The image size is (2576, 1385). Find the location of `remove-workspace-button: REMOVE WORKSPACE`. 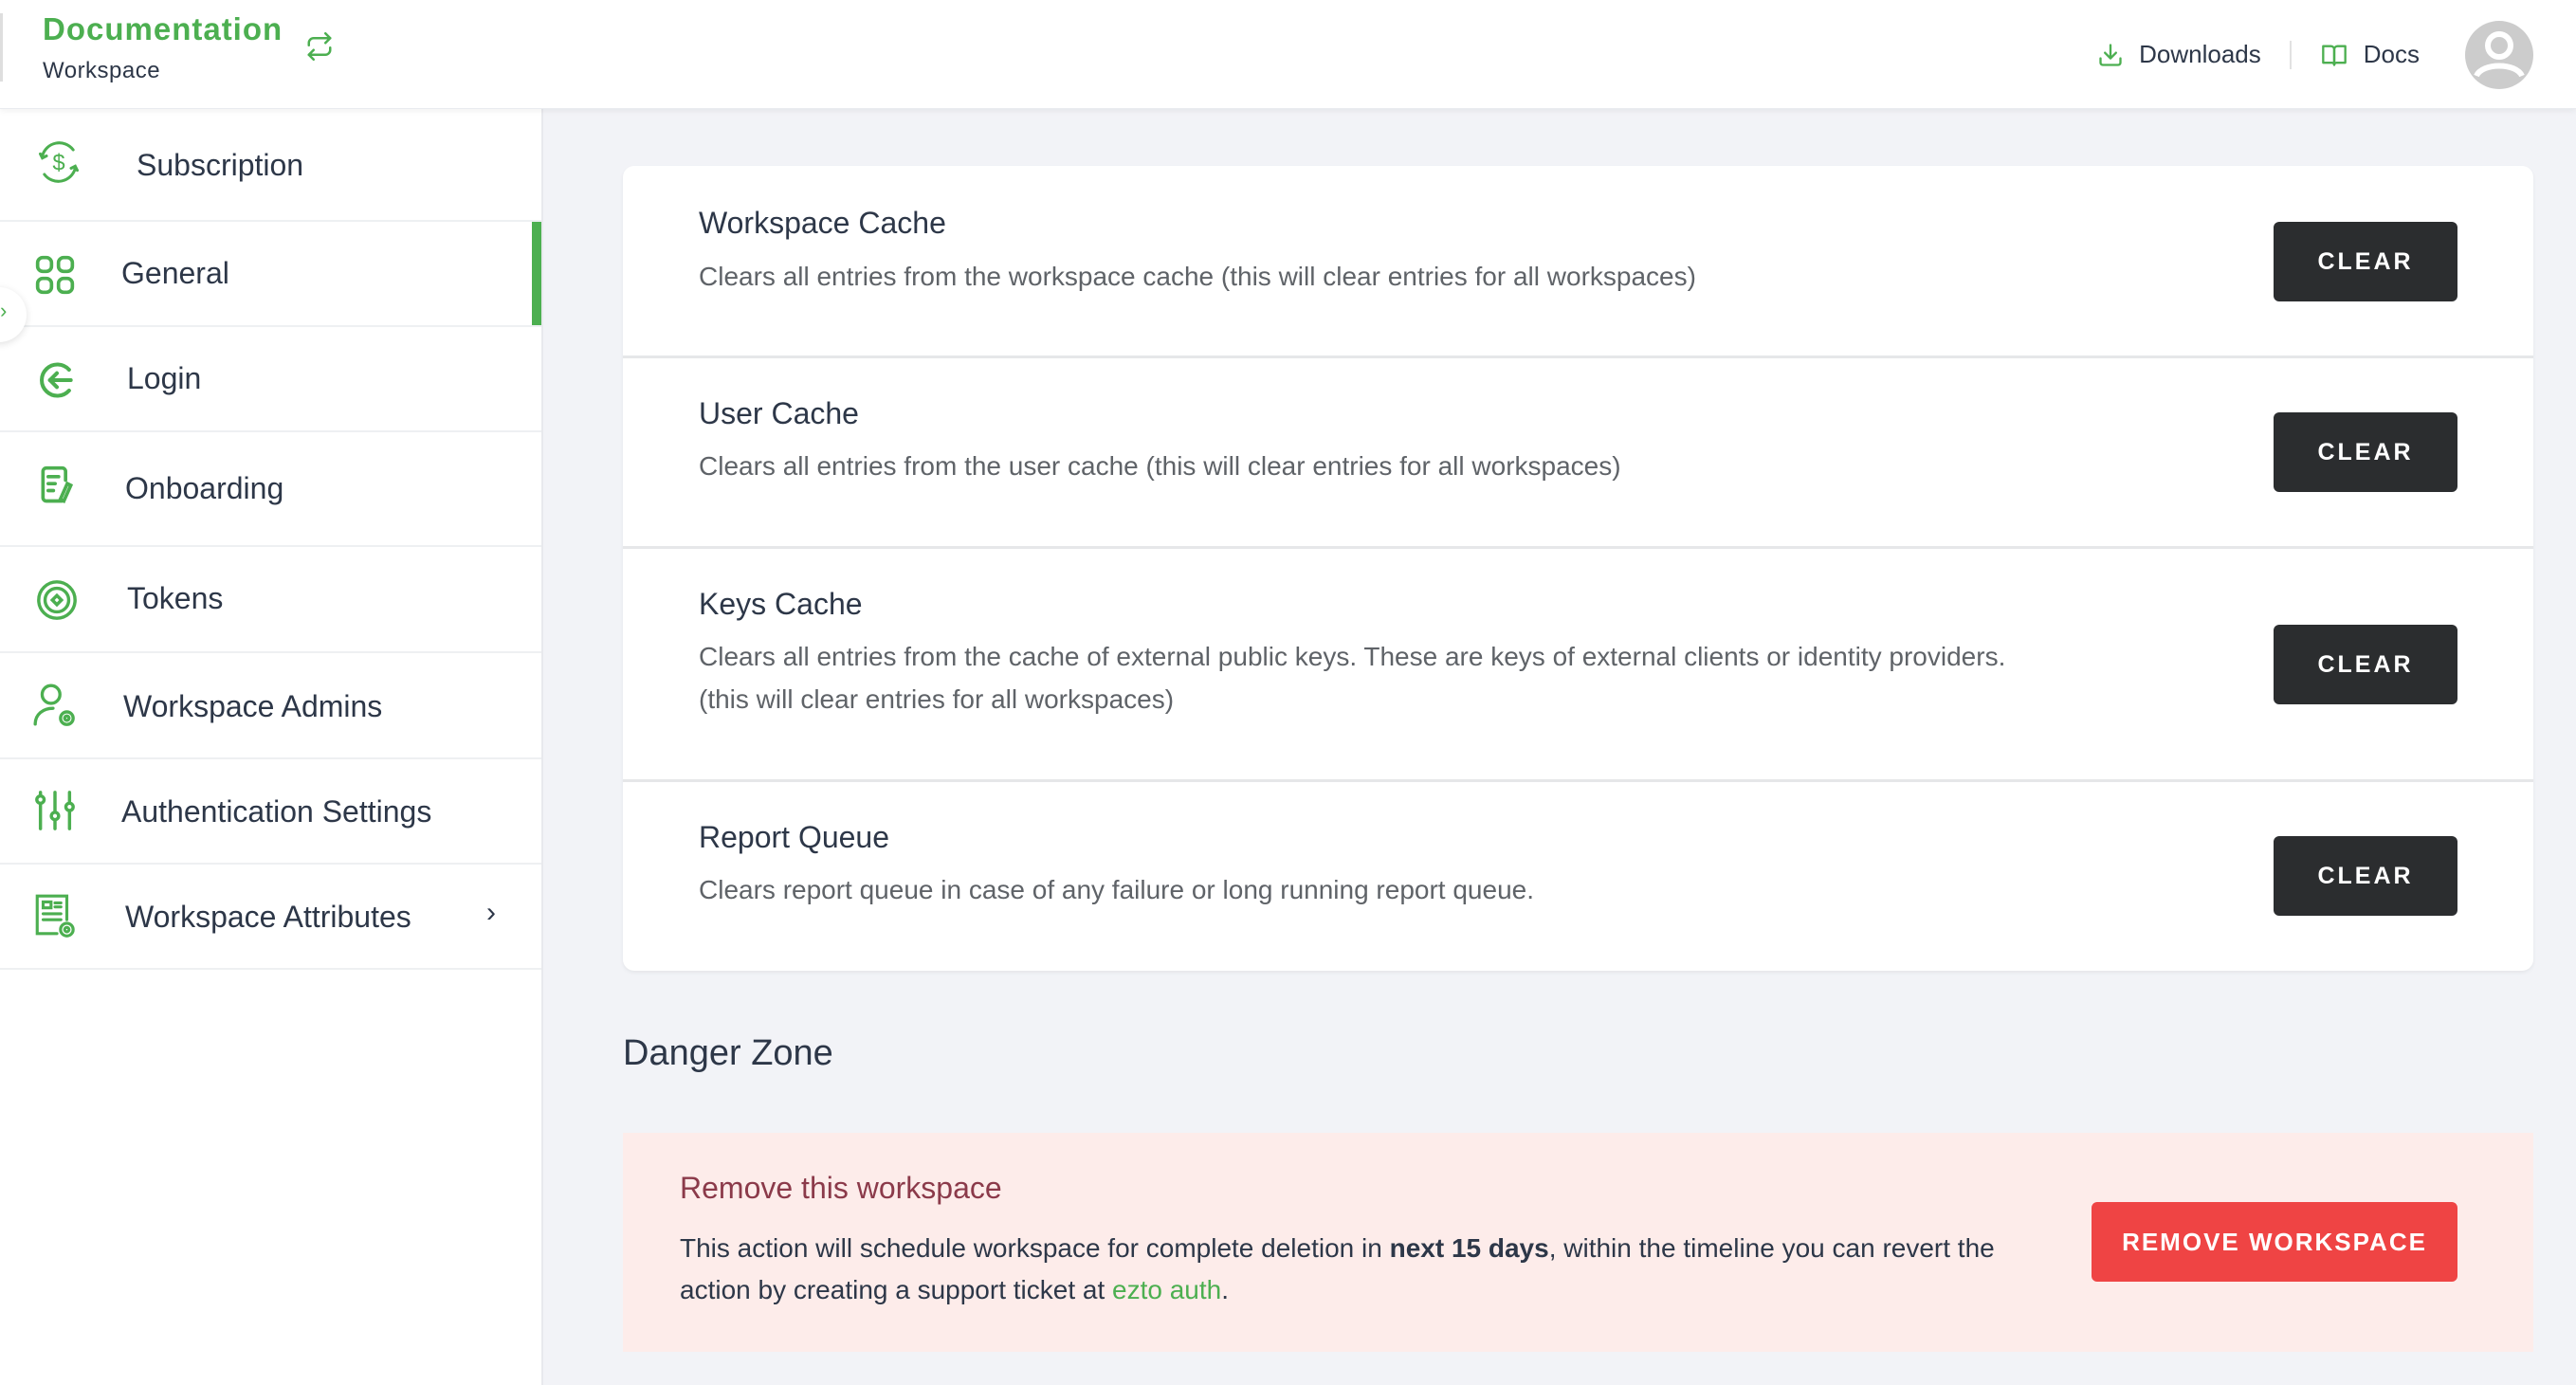

remove-workspace-button: REMOVE WORKSPACE is located at coordinates (2274, 1242).